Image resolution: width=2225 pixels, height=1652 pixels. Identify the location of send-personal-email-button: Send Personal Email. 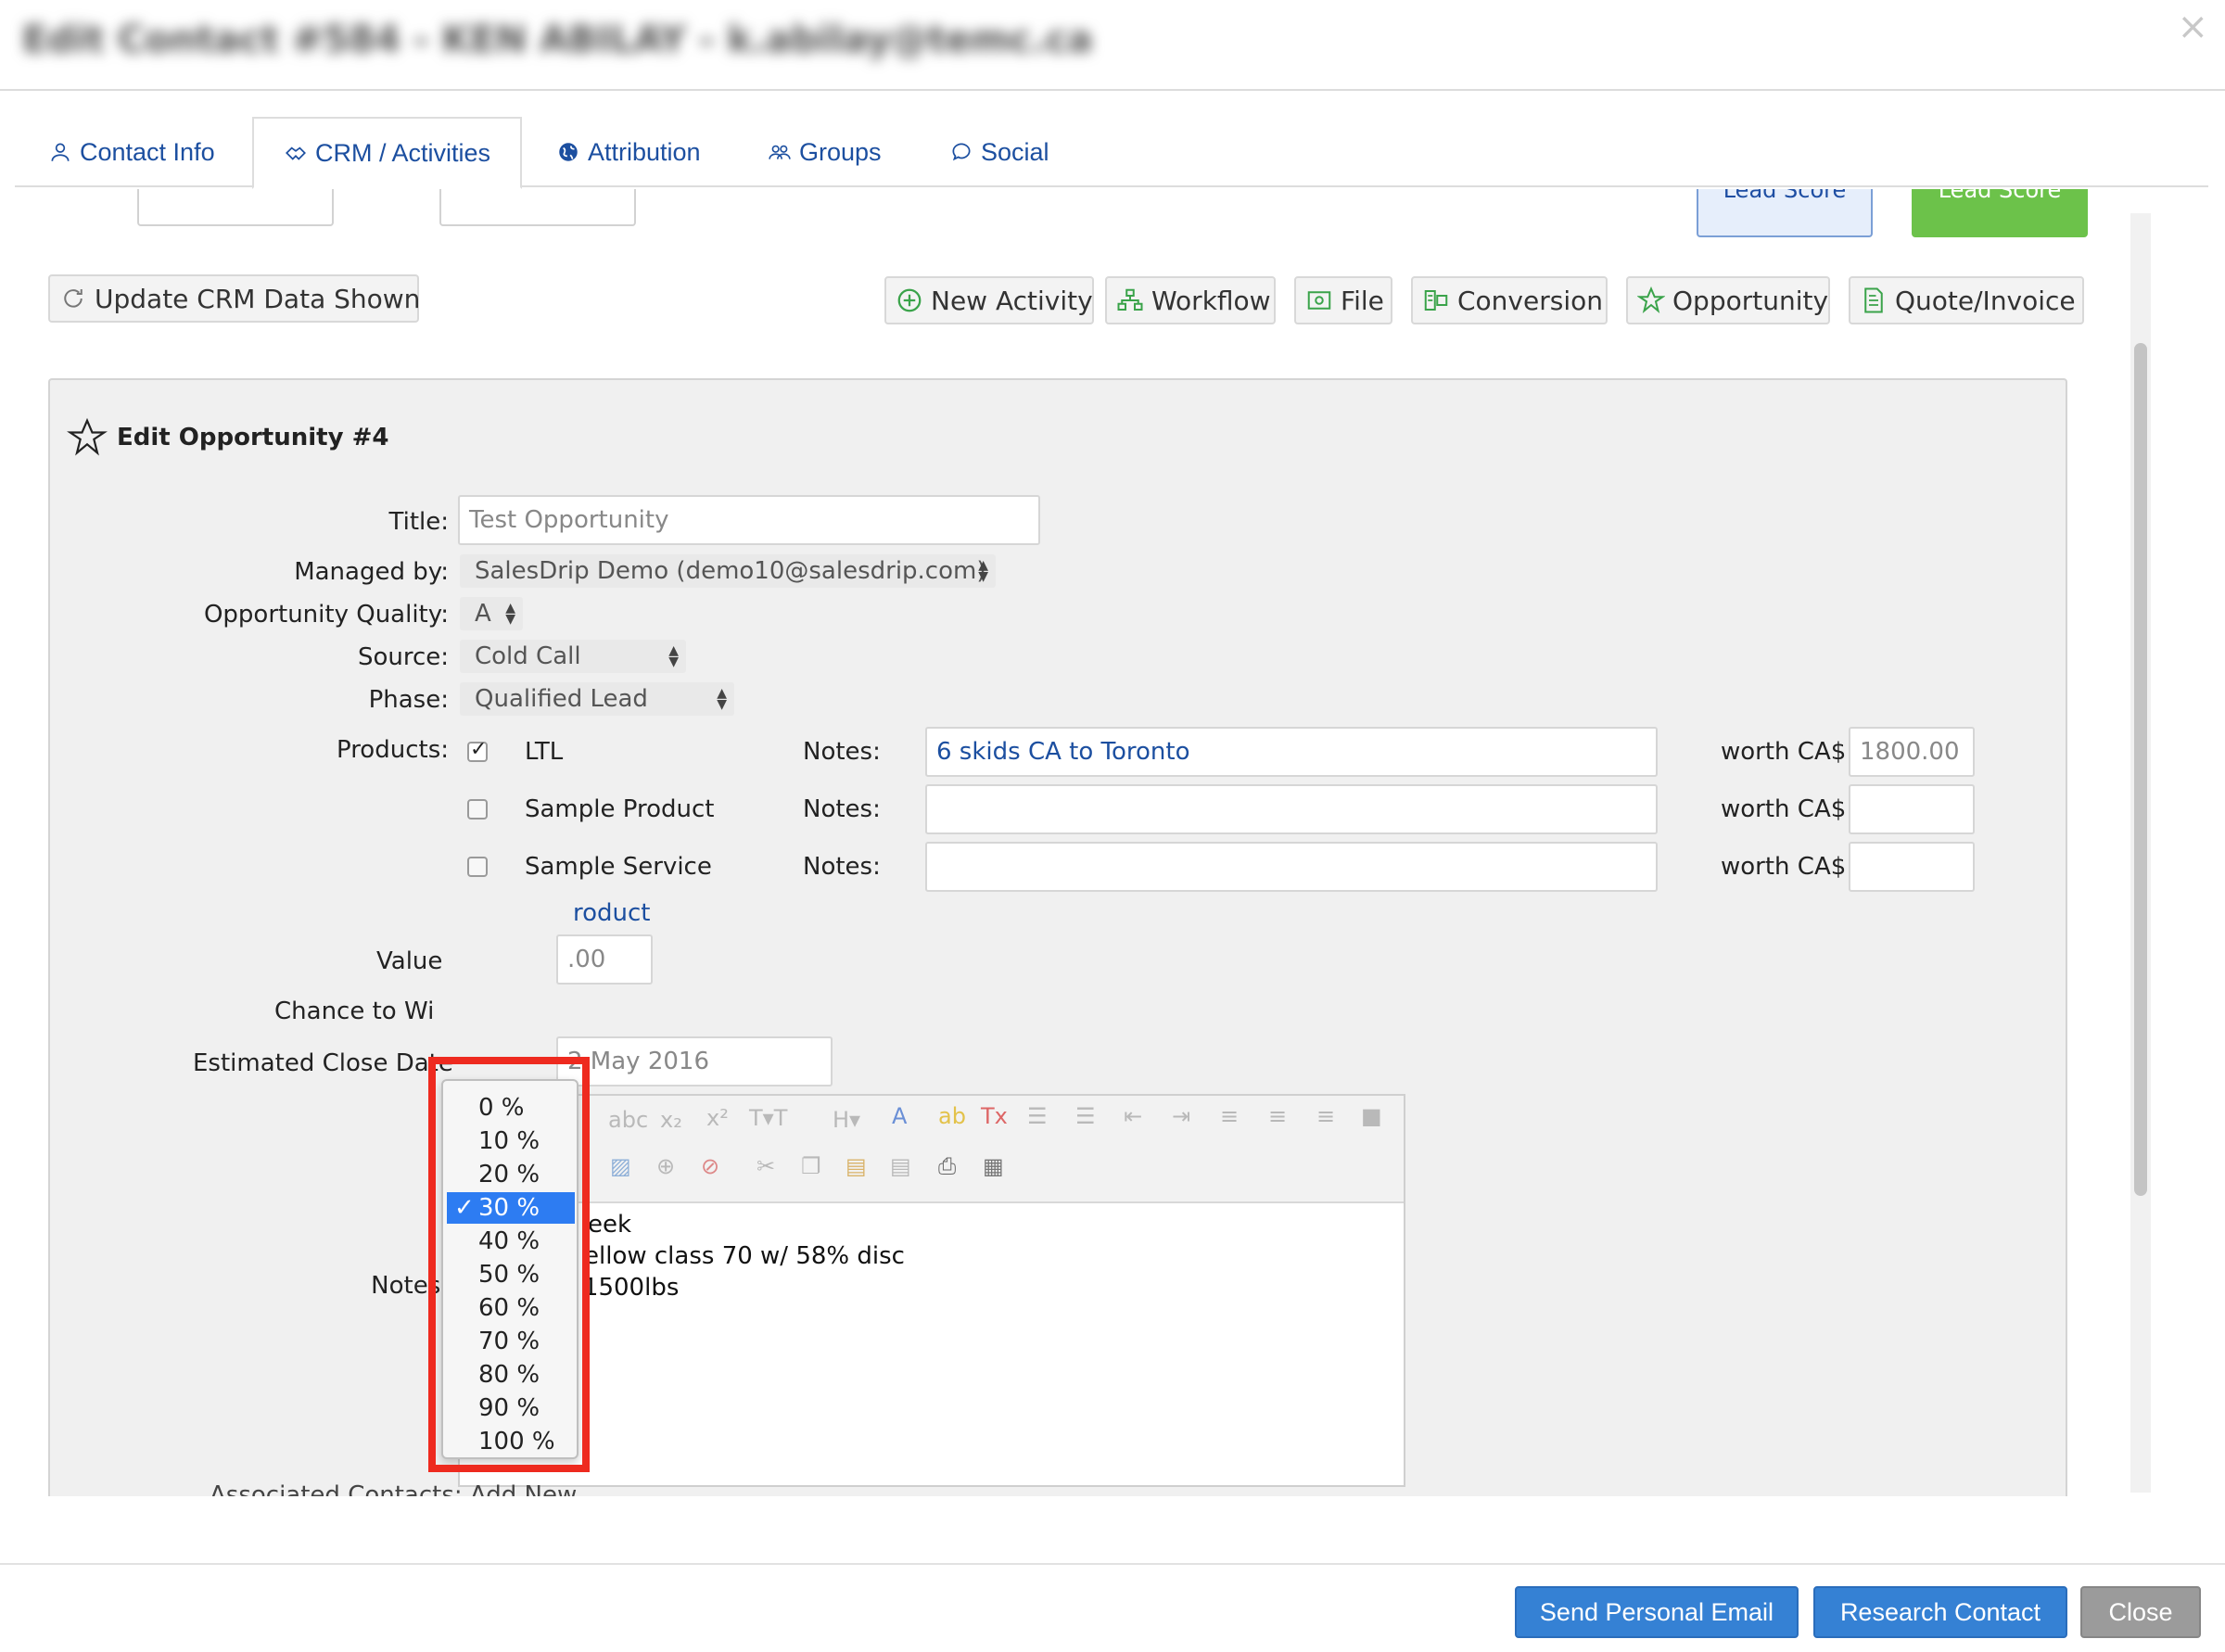
(1657, 1612).